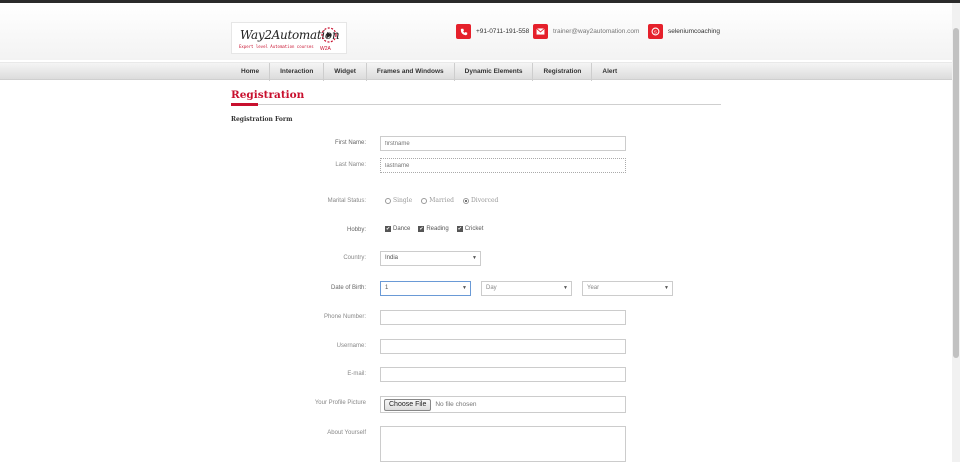  What do you see at coordinates (503, 143) in the screenshot?
I see `first-name-input` at bounding box center [503, 143].